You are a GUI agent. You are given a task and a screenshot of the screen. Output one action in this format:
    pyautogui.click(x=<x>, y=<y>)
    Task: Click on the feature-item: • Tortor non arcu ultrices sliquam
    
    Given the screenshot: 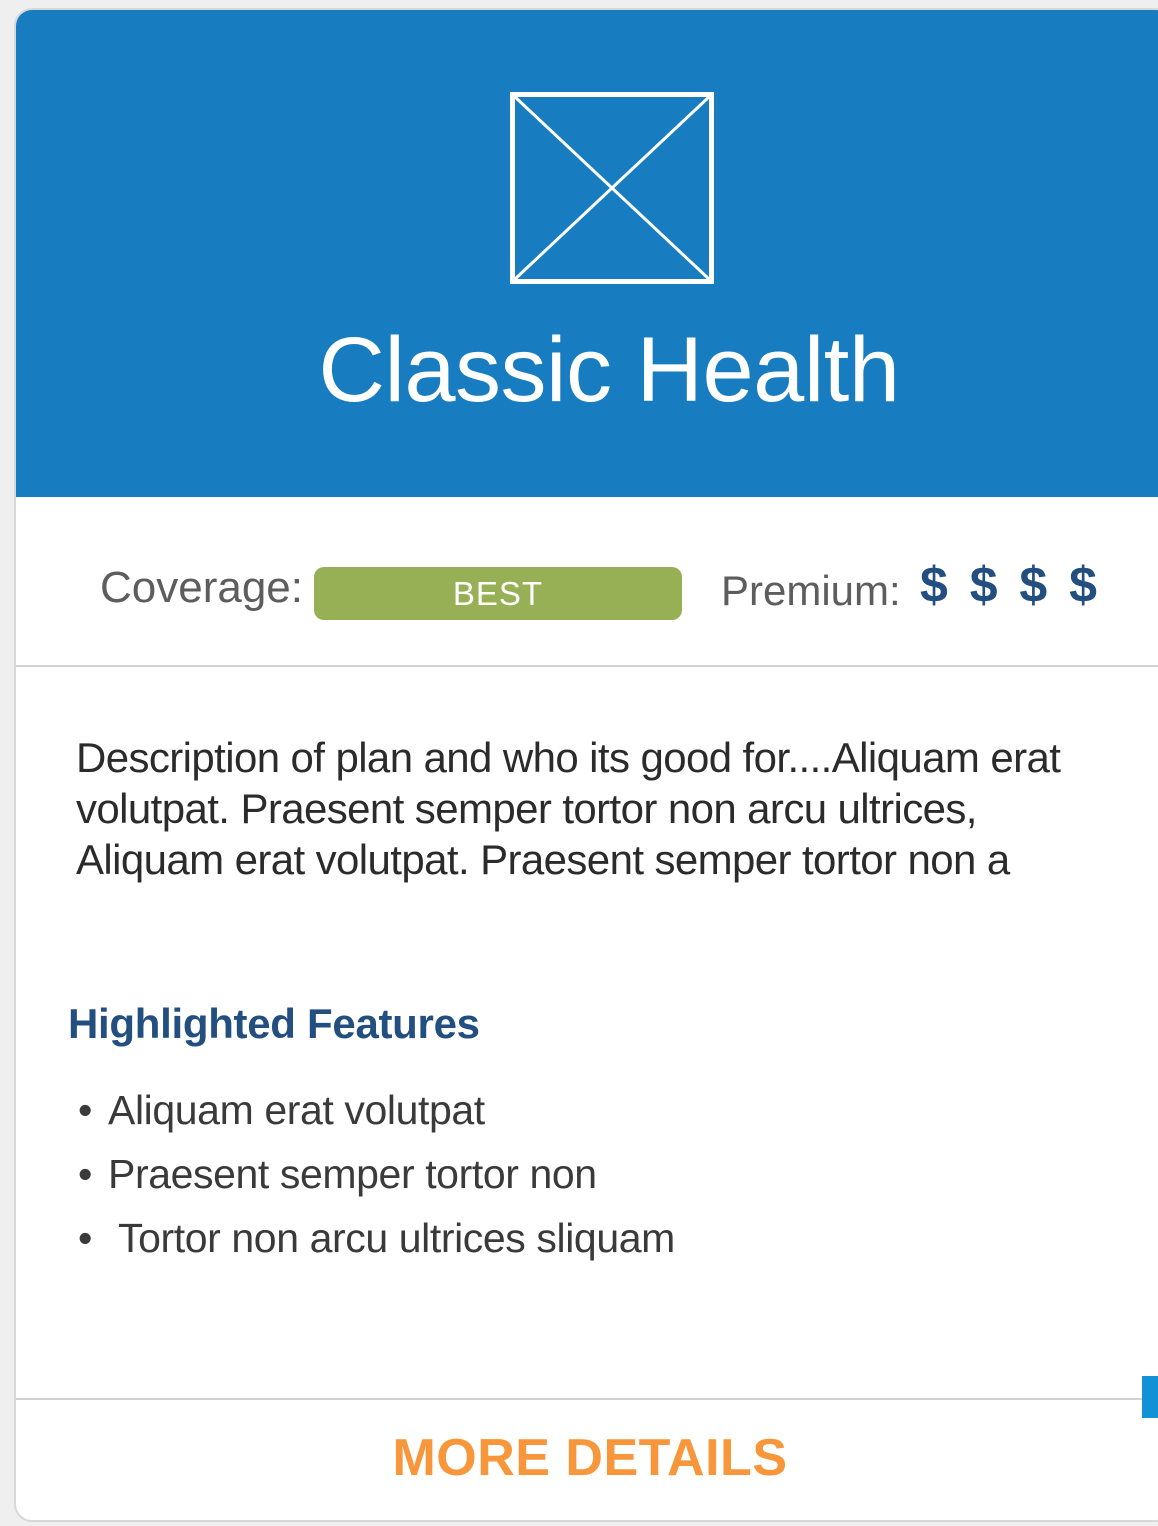 What is the action you would take?
    pyautogui.click(x=375, y=1238)
    